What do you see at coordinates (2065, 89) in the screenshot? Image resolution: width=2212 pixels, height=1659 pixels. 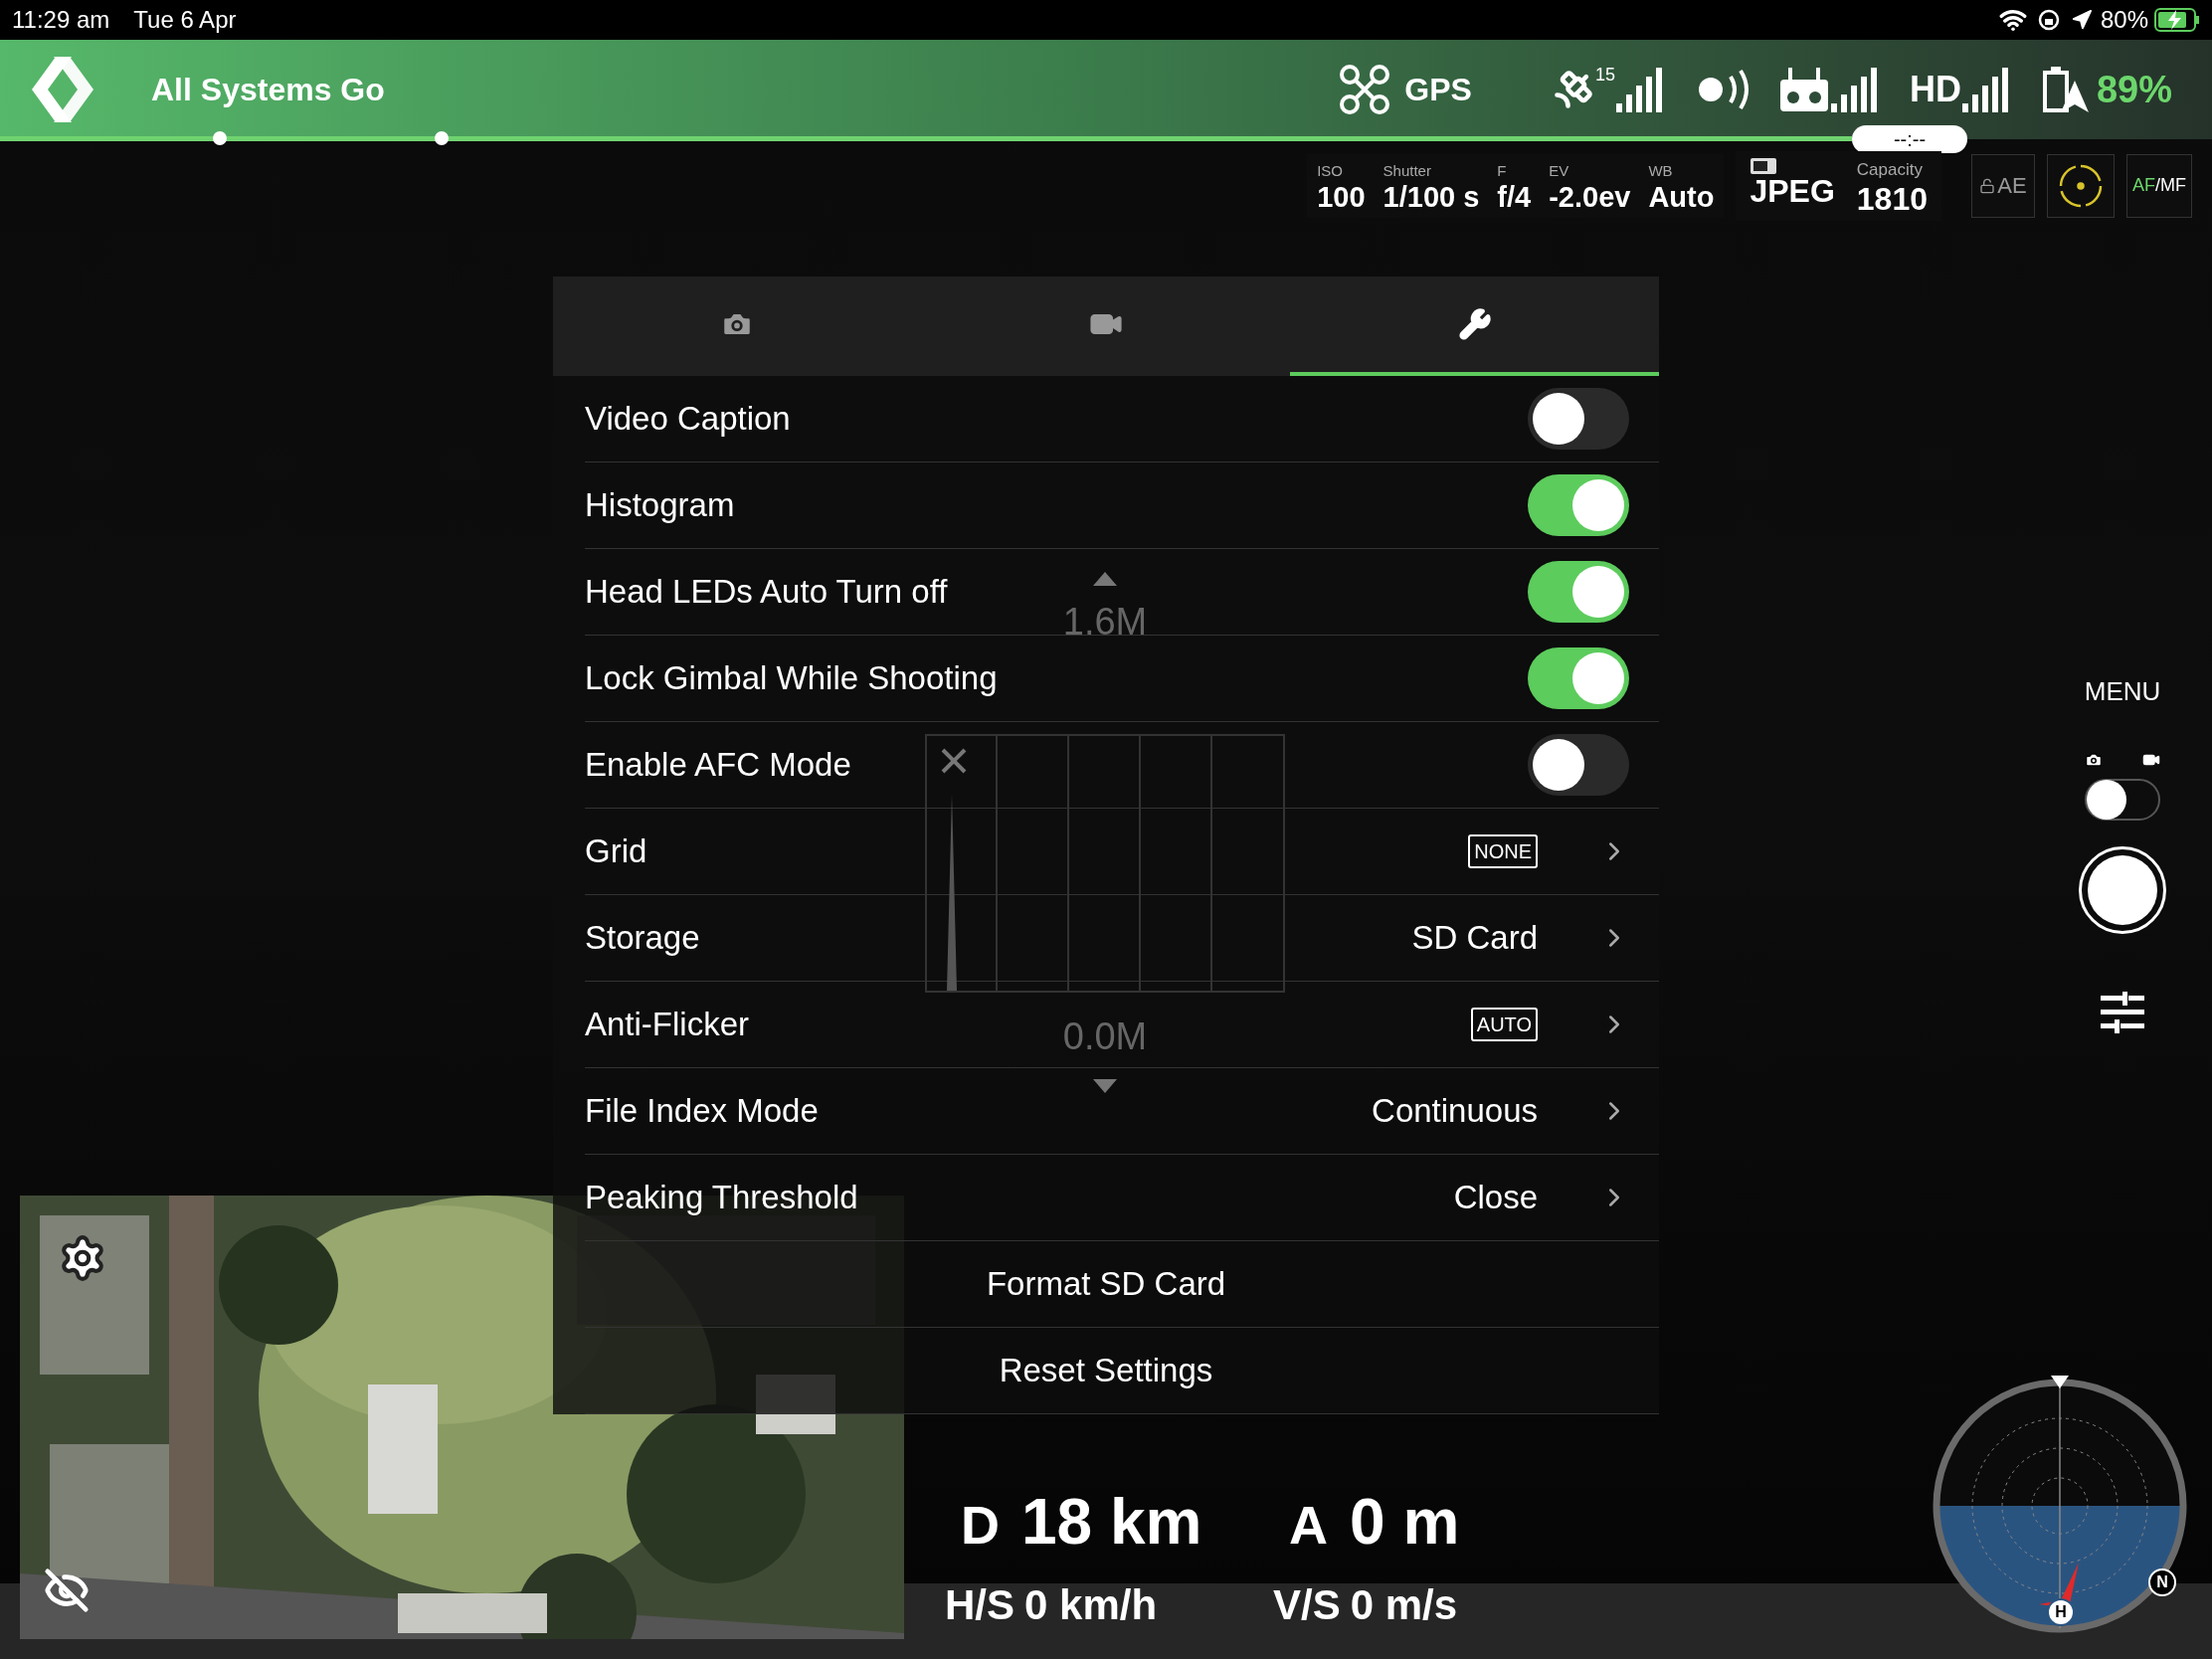 I see `aircraft-battery-icon` at bounding box center [2065, 89].